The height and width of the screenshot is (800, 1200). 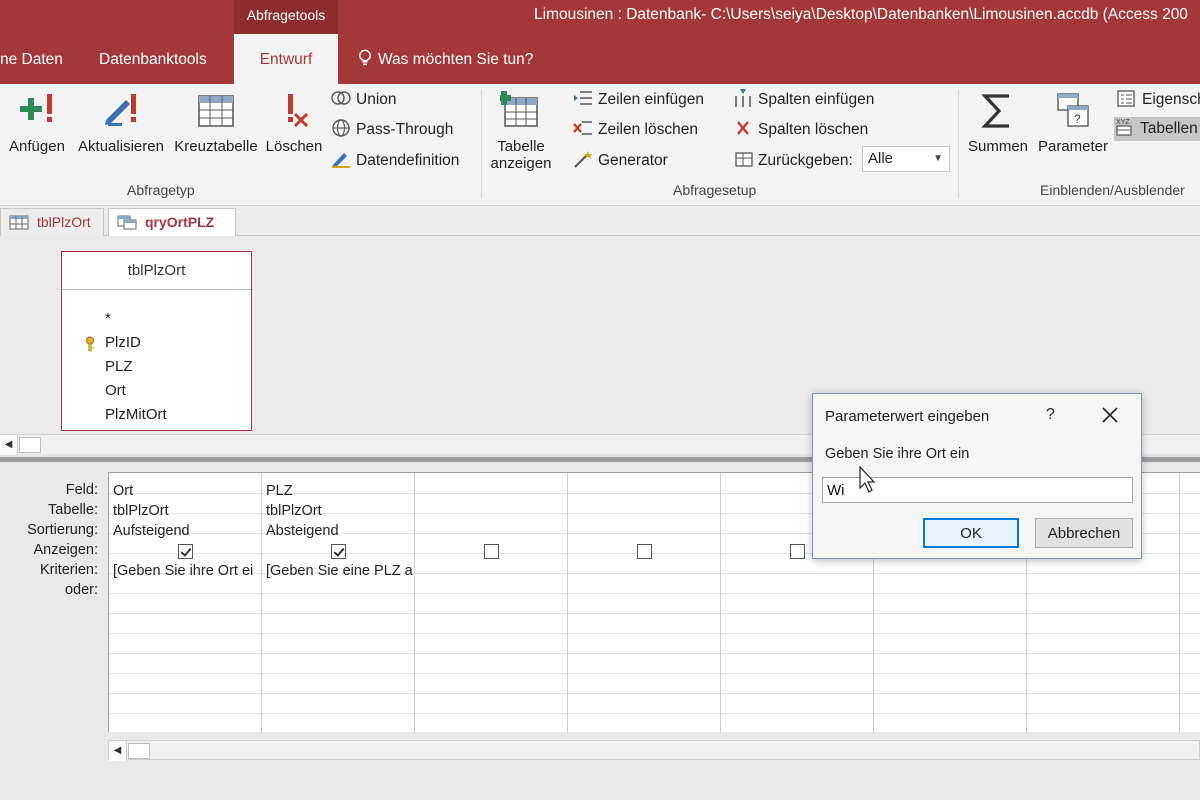 I want to click on field-list-tblplzort: tblPlzOrt * PlzID PLZ Ort PlzMitOrt, so click(x=156, y=341).